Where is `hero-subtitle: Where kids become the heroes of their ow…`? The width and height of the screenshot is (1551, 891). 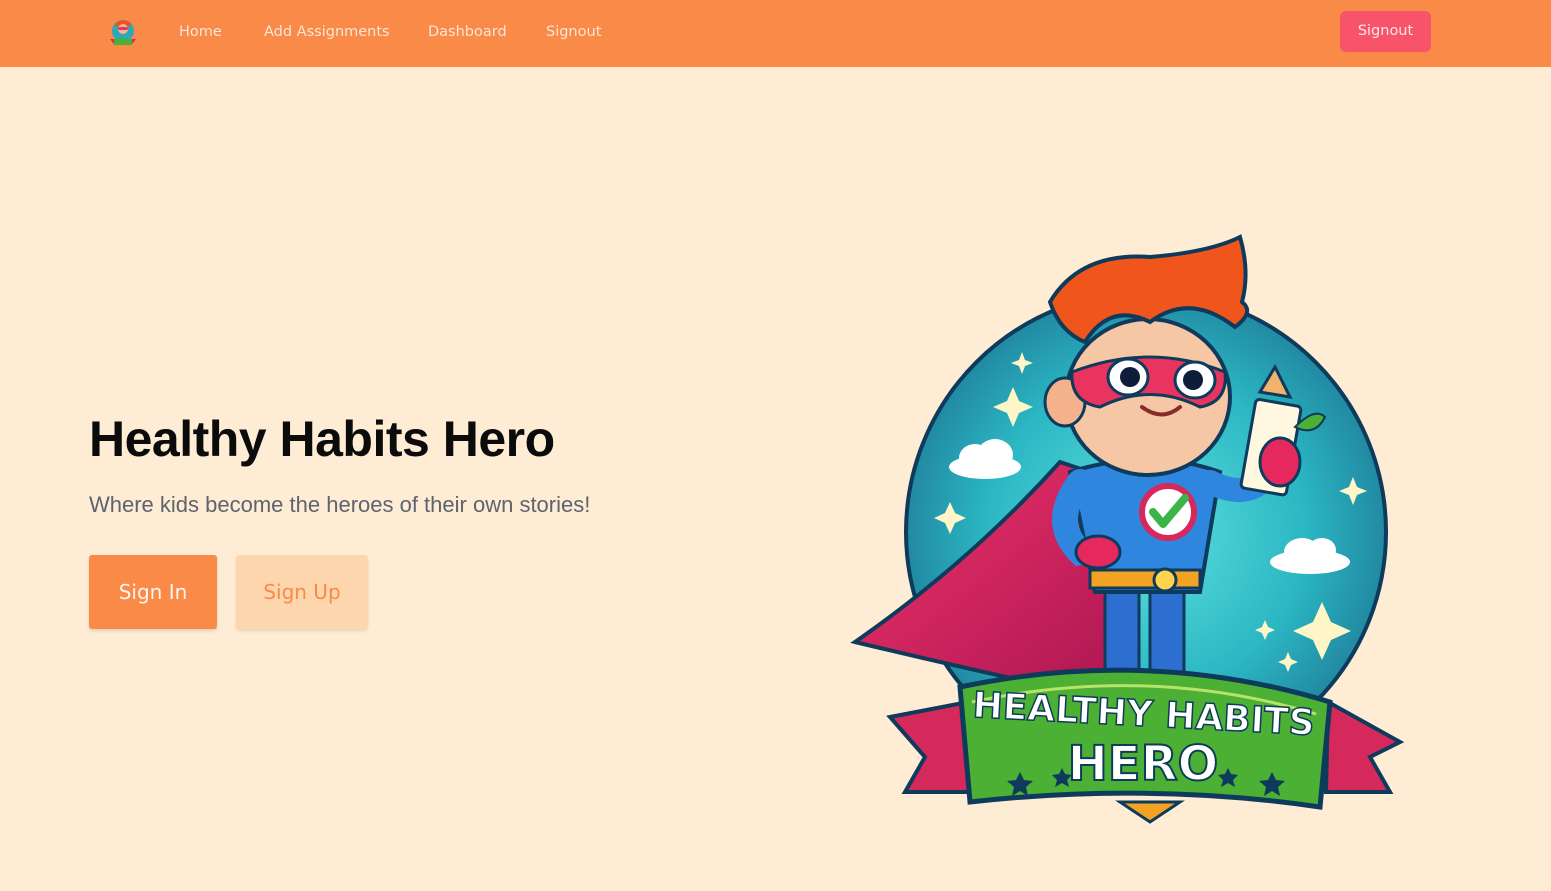 hero-subtitle: Where kids become the heroes of their ow… is located at coordinates (340, 504).